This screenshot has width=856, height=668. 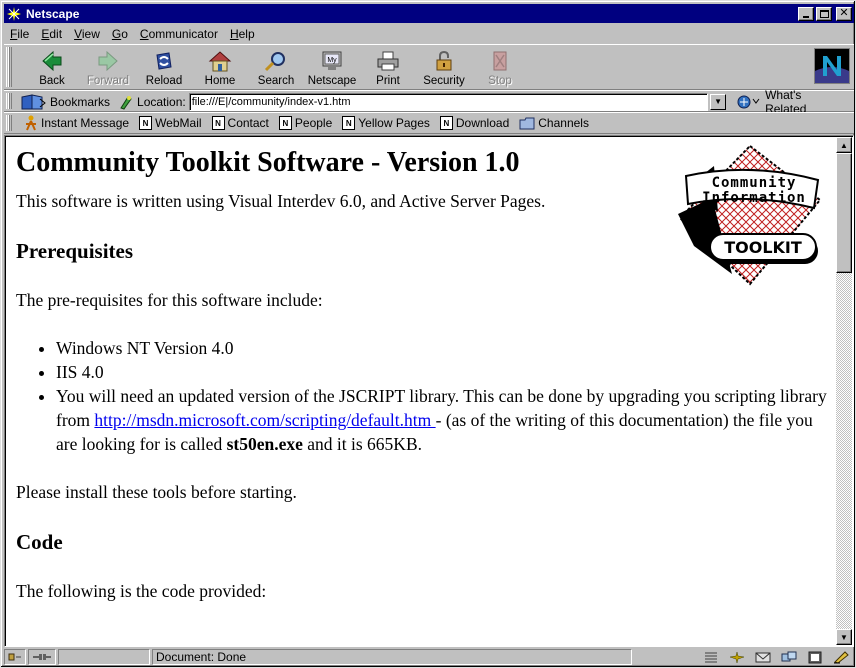 What do you see at coordinates (164, 61) in the screenshot?
I see `reload-icon` at bounding box center [164, 61].